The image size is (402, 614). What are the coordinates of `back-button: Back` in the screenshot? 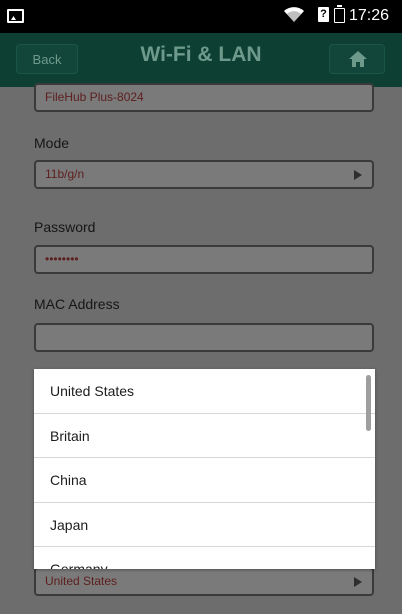 It's located at (47, 59).